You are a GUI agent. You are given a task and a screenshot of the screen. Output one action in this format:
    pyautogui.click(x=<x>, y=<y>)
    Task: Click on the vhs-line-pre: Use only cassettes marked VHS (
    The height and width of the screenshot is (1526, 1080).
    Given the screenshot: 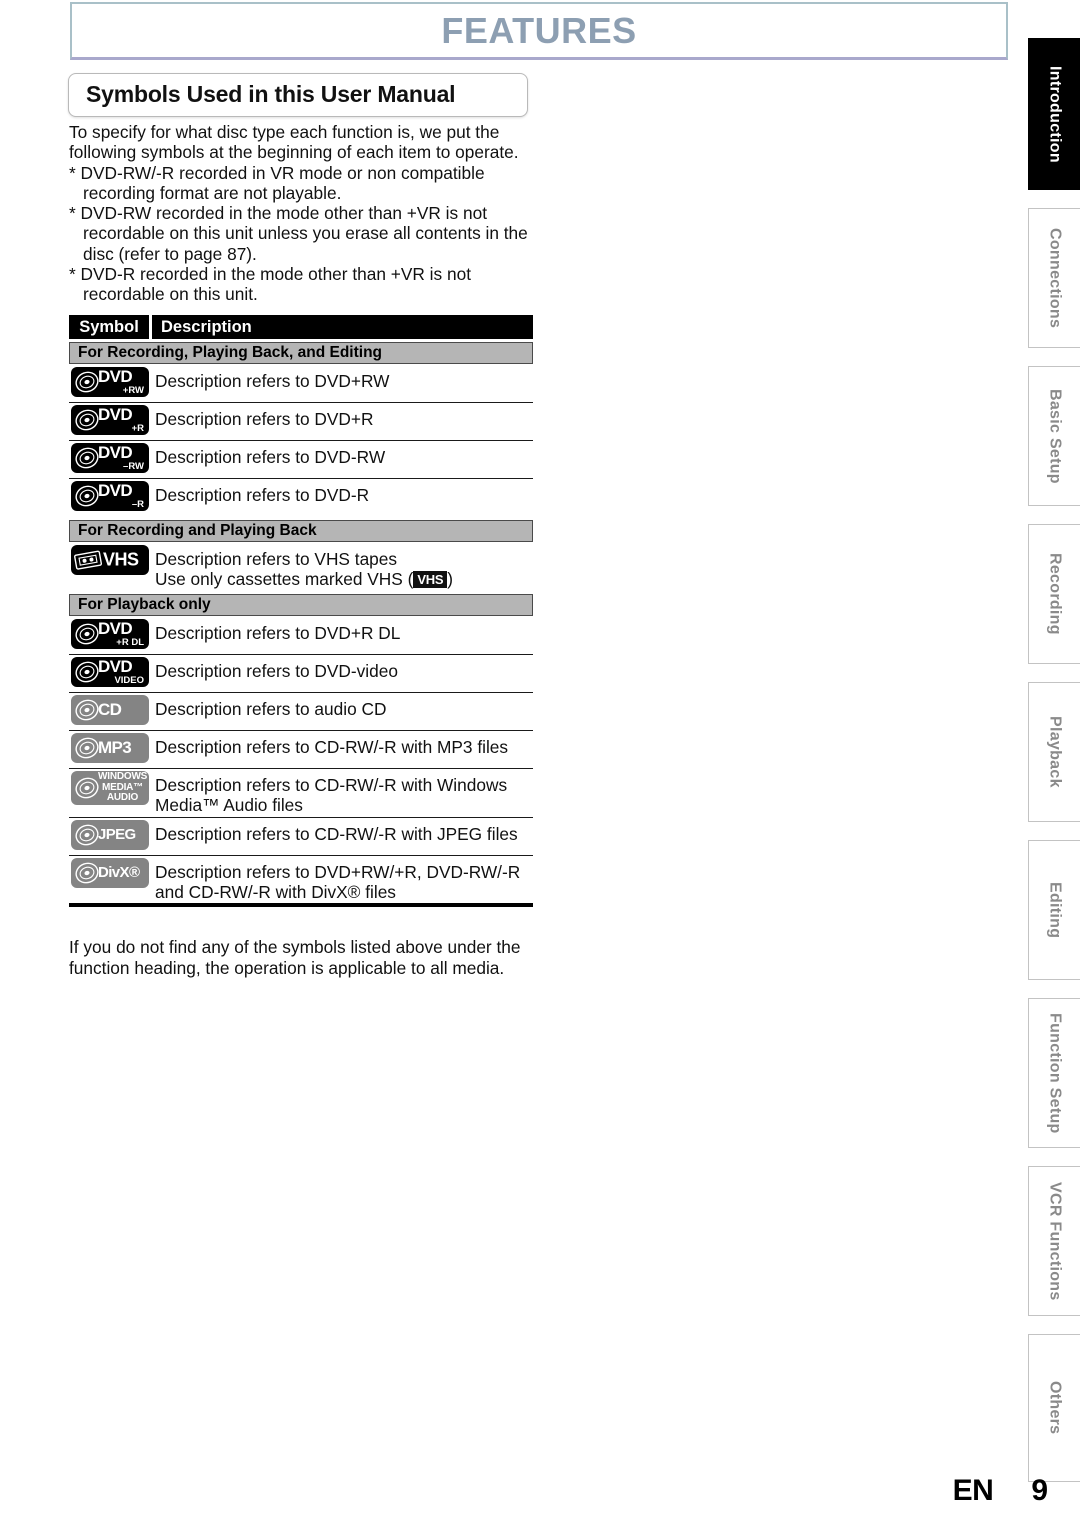 What is the action you would take?
    pyautogui.click(x=284, y=579)
    